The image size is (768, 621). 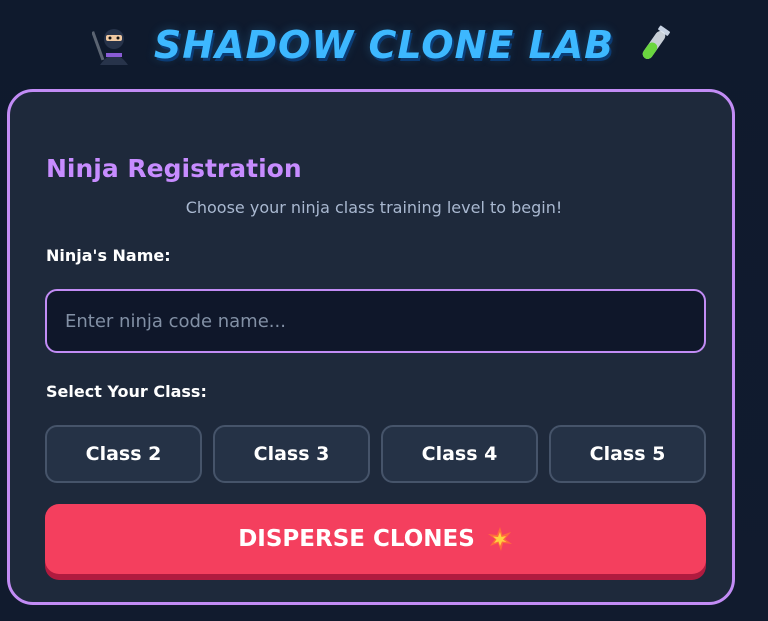 What do you see at coordinates (459, 454) in the screenshot?
I see `class-4-button: Class 4` at bounding box center [459, 454].